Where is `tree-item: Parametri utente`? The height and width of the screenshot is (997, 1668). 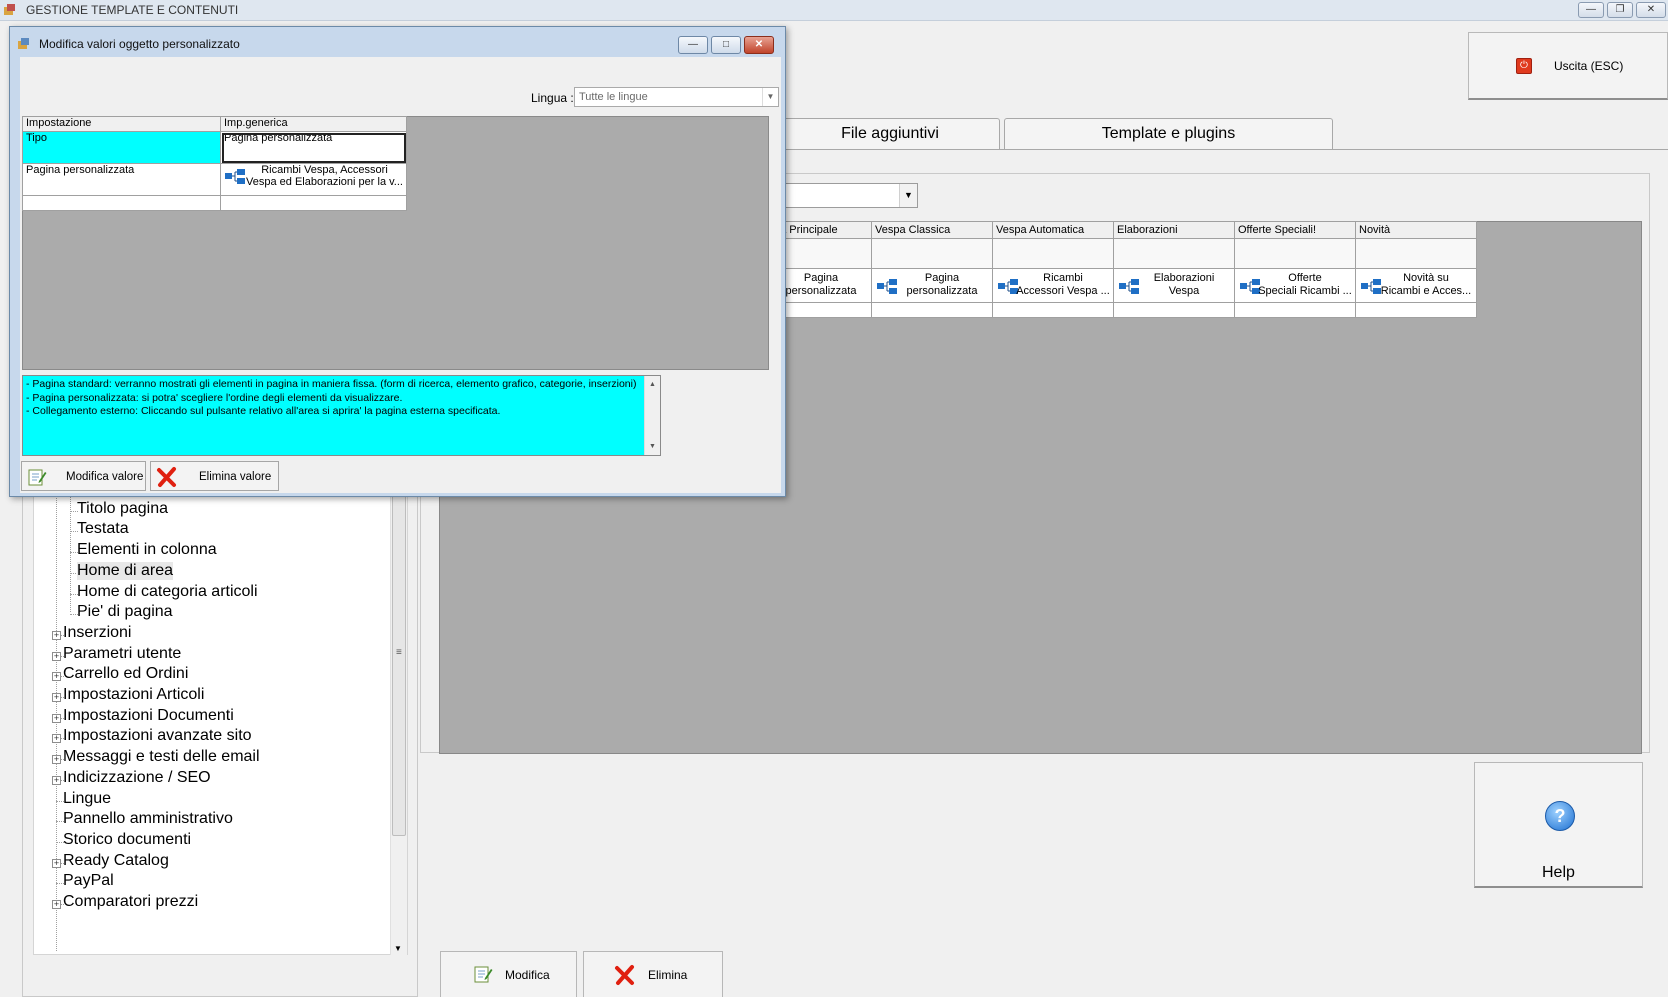 tree-item: Parametri utente is located at coordinates (122, 654).